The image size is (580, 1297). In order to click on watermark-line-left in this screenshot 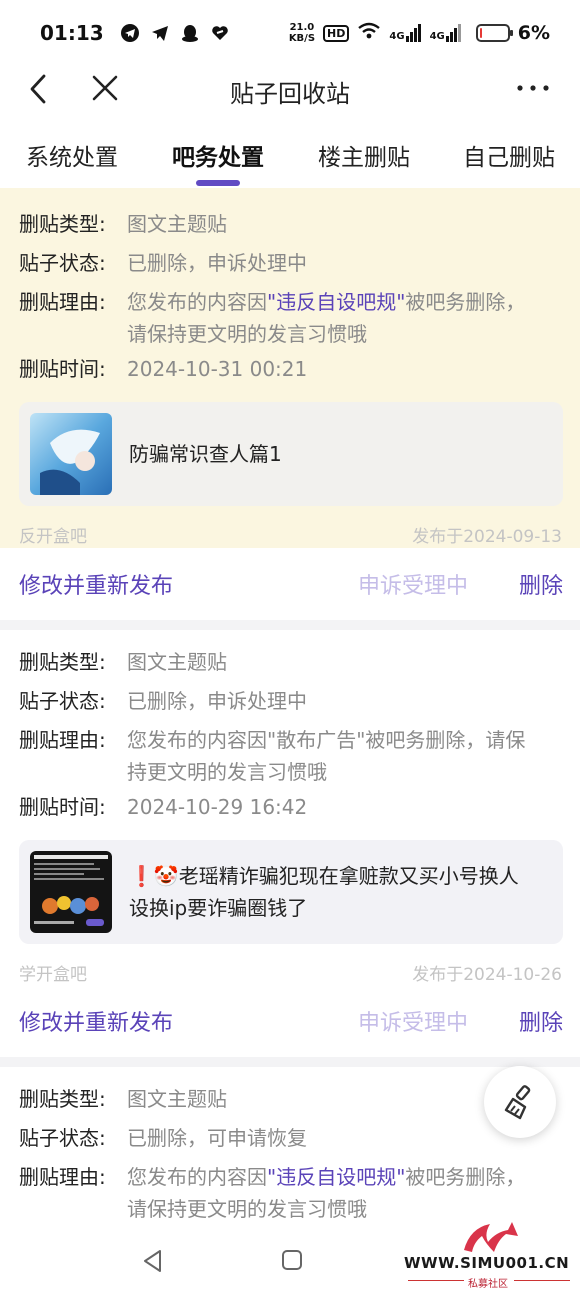, I will do `click(436, 1280)`.